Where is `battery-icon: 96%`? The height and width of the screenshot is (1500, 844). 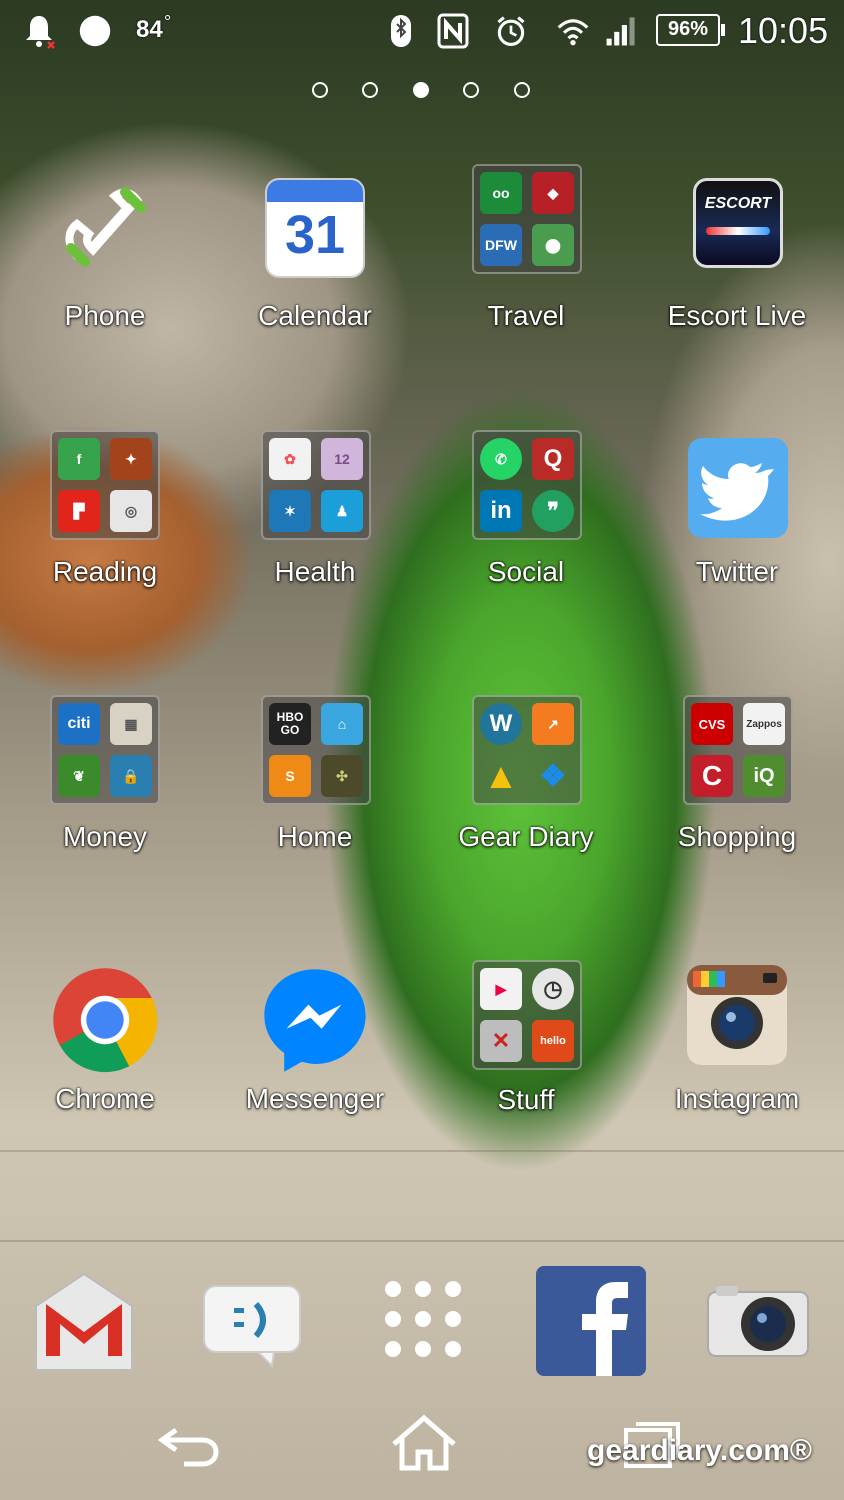
battery-icon: 96% is located at coordinates (690, 30).